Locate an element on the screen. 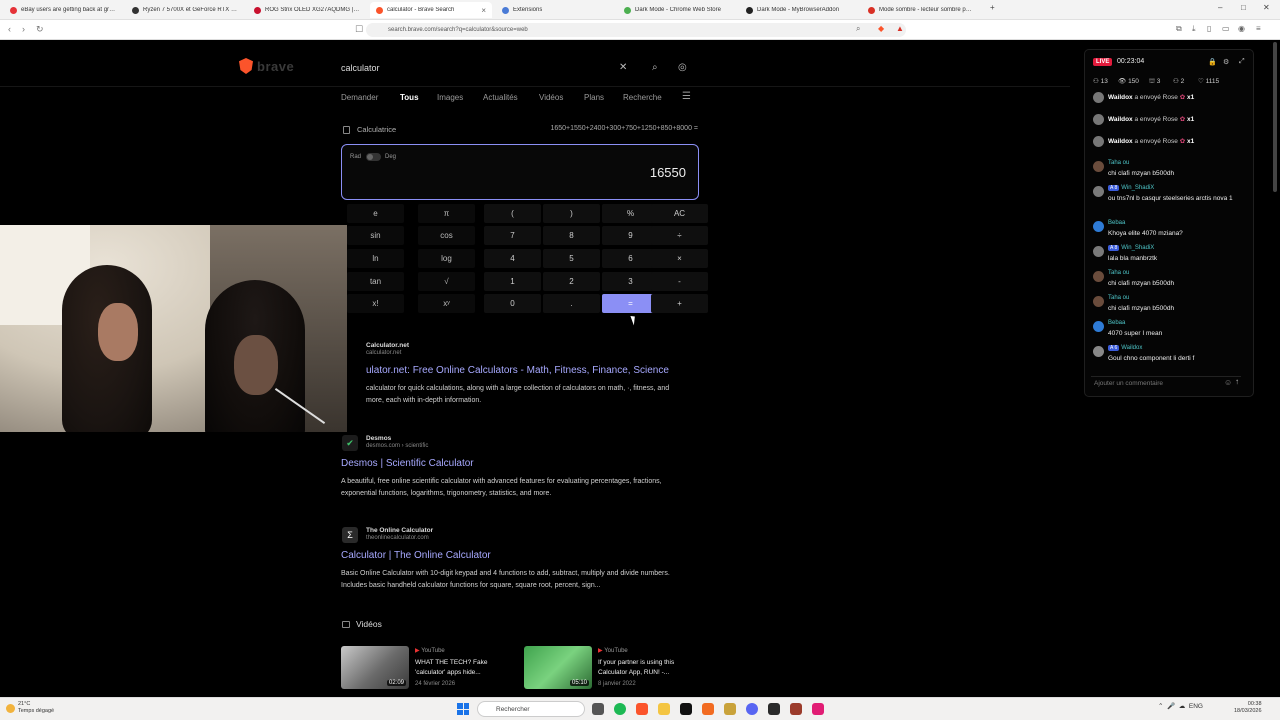 The image size is (1280, 720). ai-answer-icon: ◎ is located at coordinates (682, 67).